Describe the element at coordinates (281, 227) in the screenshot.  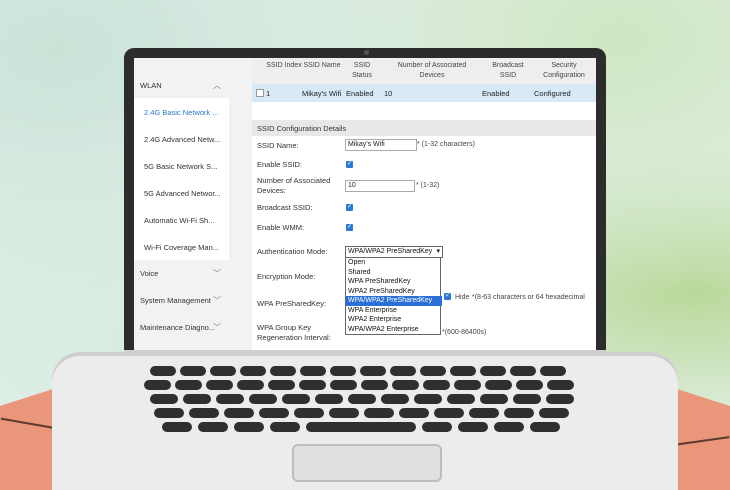
I see `enable-wmm-label: Enable WMM:` at that location.